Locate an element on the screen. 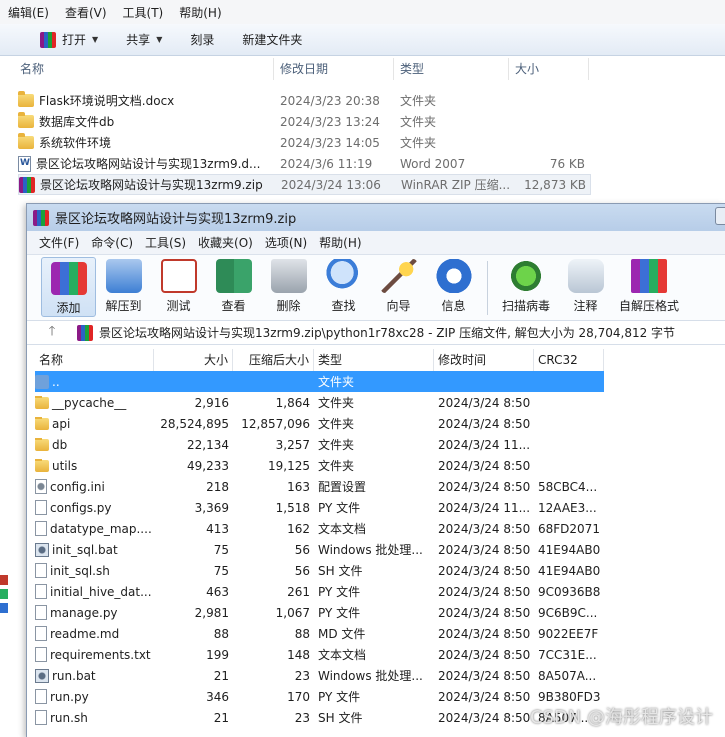 This screenshot has height=737, width=725. burn-button: 刻录 is located at coordinates (202, 39).